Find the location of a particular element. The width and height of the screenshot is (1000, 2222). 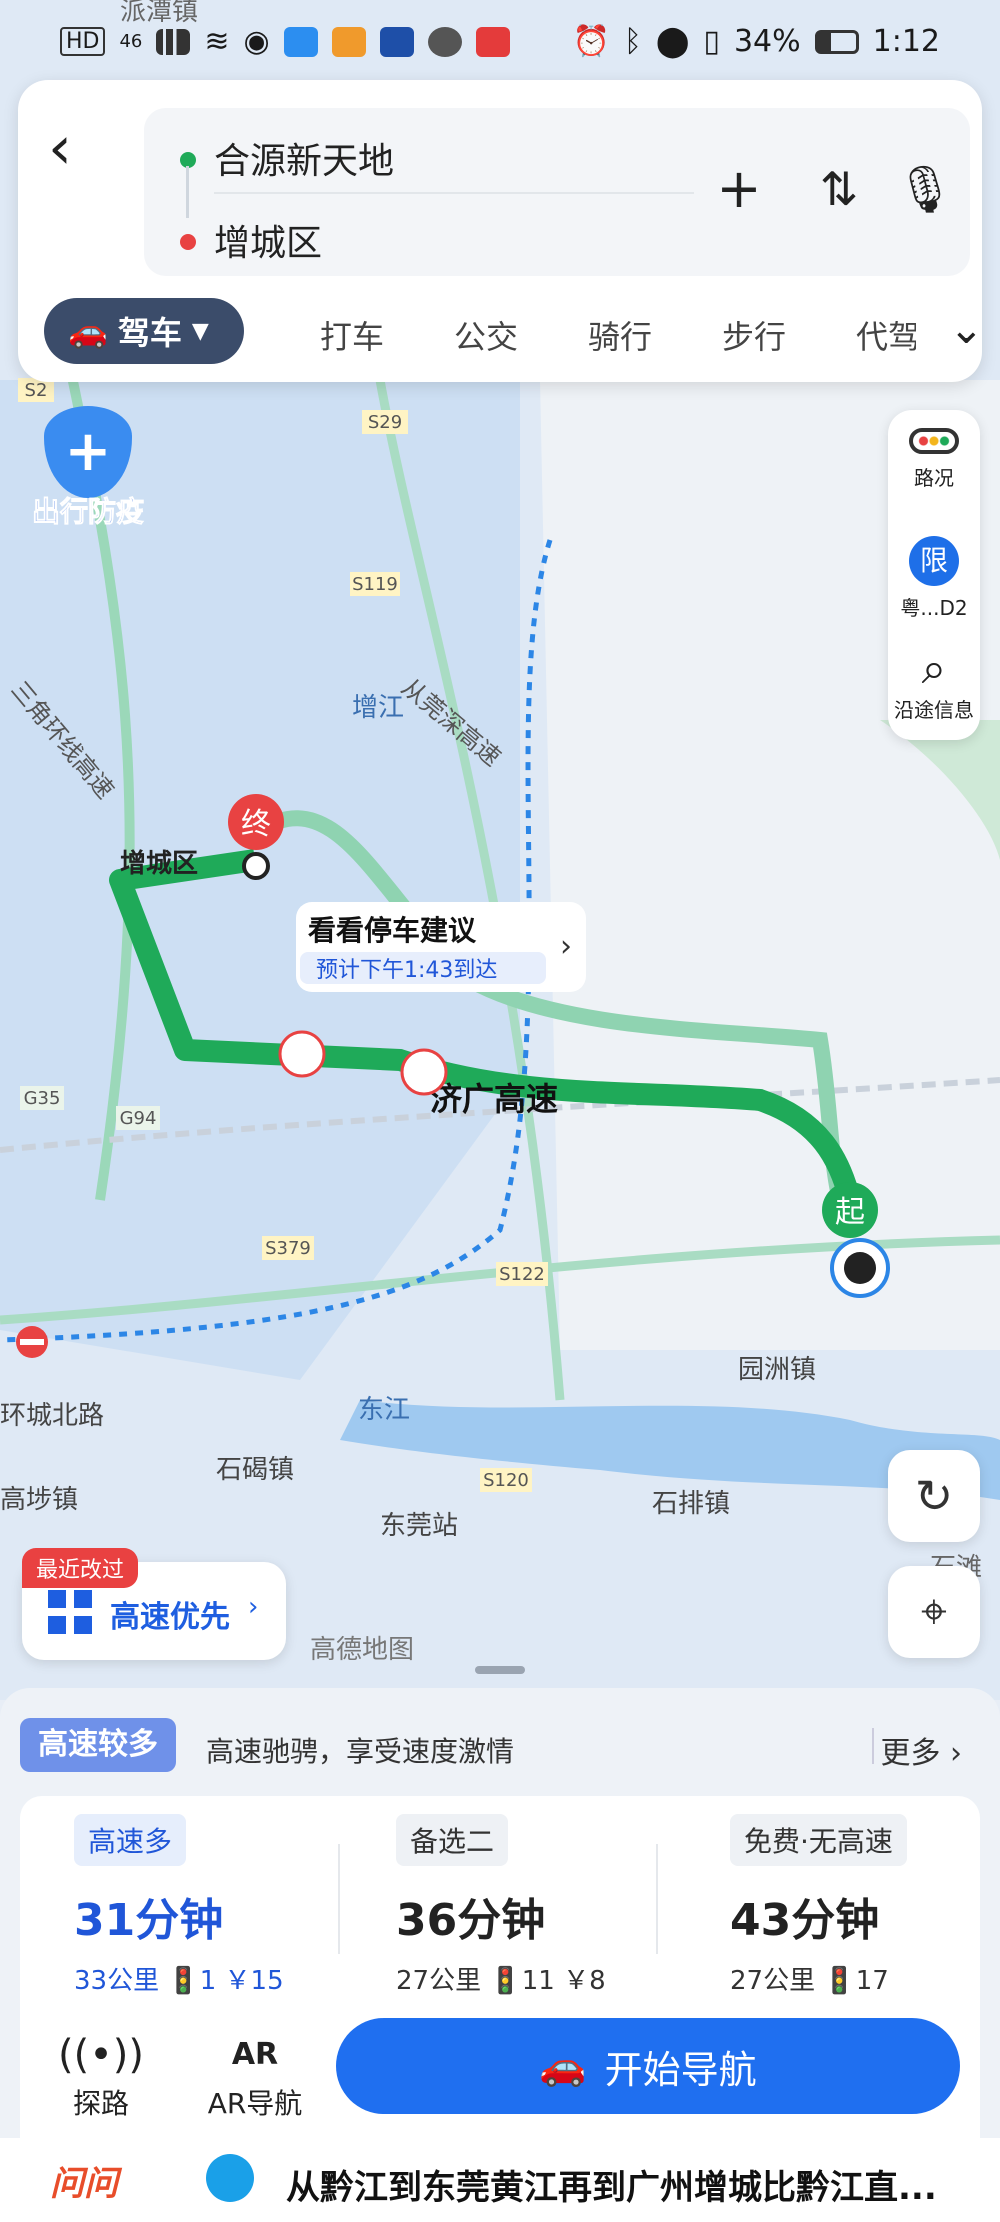

ar-nav-label: AR导航 is located at coordinates (255, 2103).